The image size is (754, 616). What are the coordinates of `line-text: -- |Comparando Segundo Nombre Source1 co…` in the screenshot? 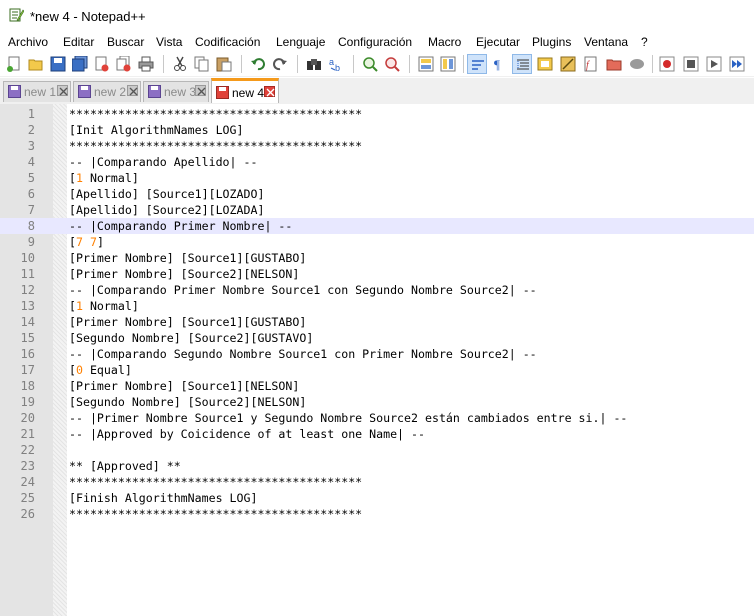 It's located at (303, 354).